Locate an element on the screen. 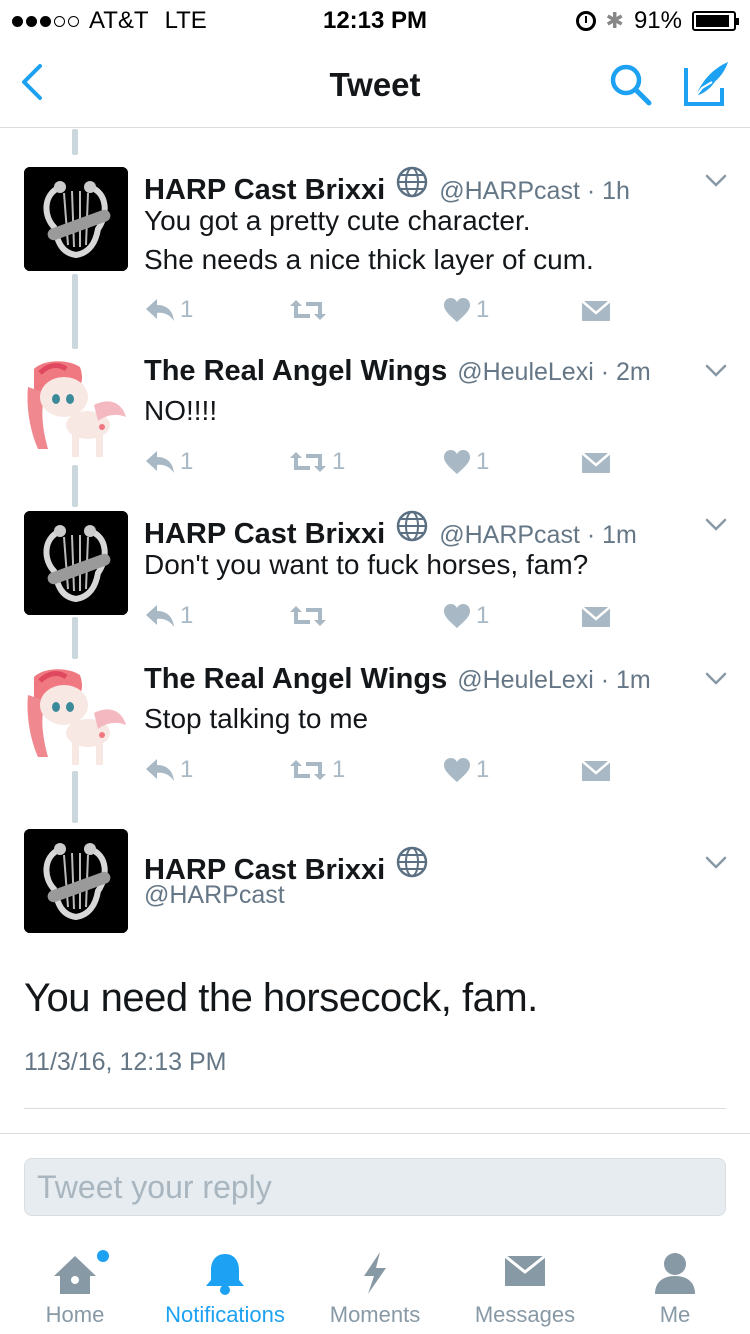  status-right: ✱ 91% is located at coordinates (657, 21).